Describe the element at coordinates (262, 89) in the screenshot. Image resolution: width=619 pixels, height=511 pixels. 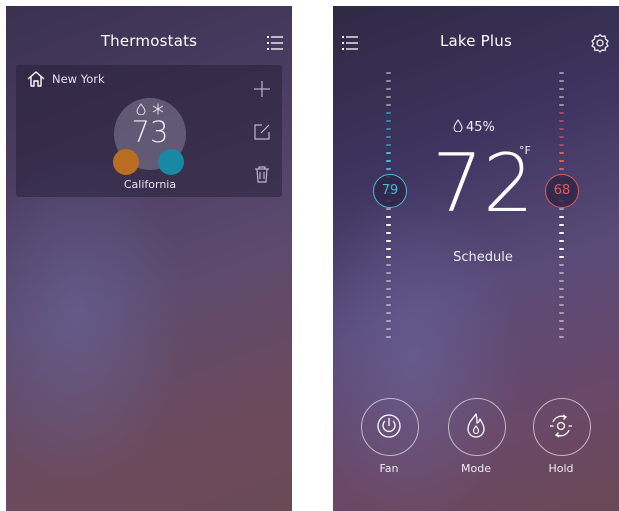
I see `plus-icon` at that location.